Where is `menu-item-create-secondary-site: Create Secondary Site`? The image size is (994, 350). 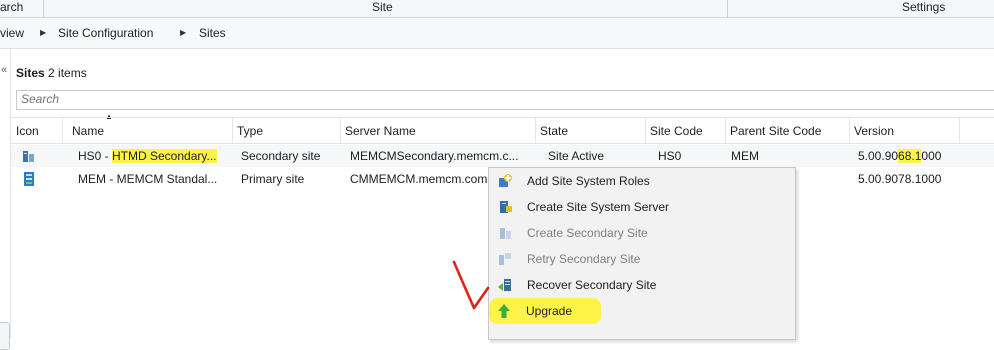
menu-item-create-secondary-site: Create Secondary Site is located at coordinates (642, 233).